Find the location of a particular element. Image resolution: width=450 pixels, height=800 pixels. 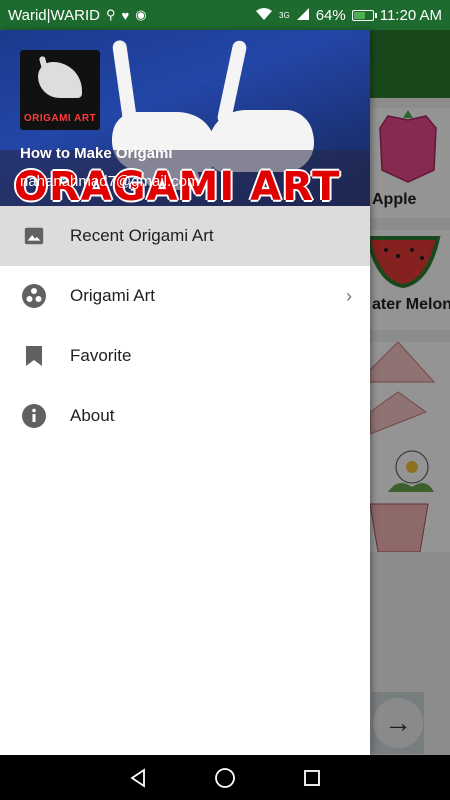

menu-item-label: Favorite is located at coordinates (101, 355).